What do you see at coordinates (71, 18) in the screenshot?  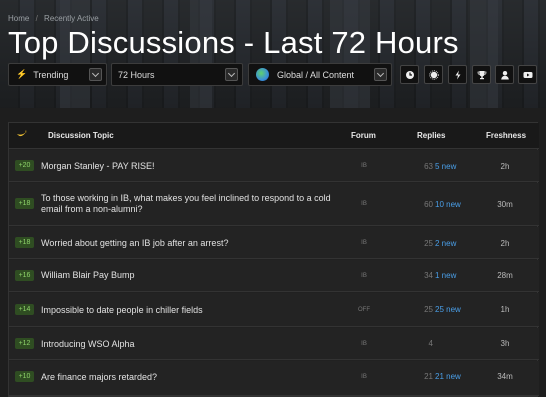 I see `breadcrumb-recently-active: Recently Active` at bounding box center [71, 18].